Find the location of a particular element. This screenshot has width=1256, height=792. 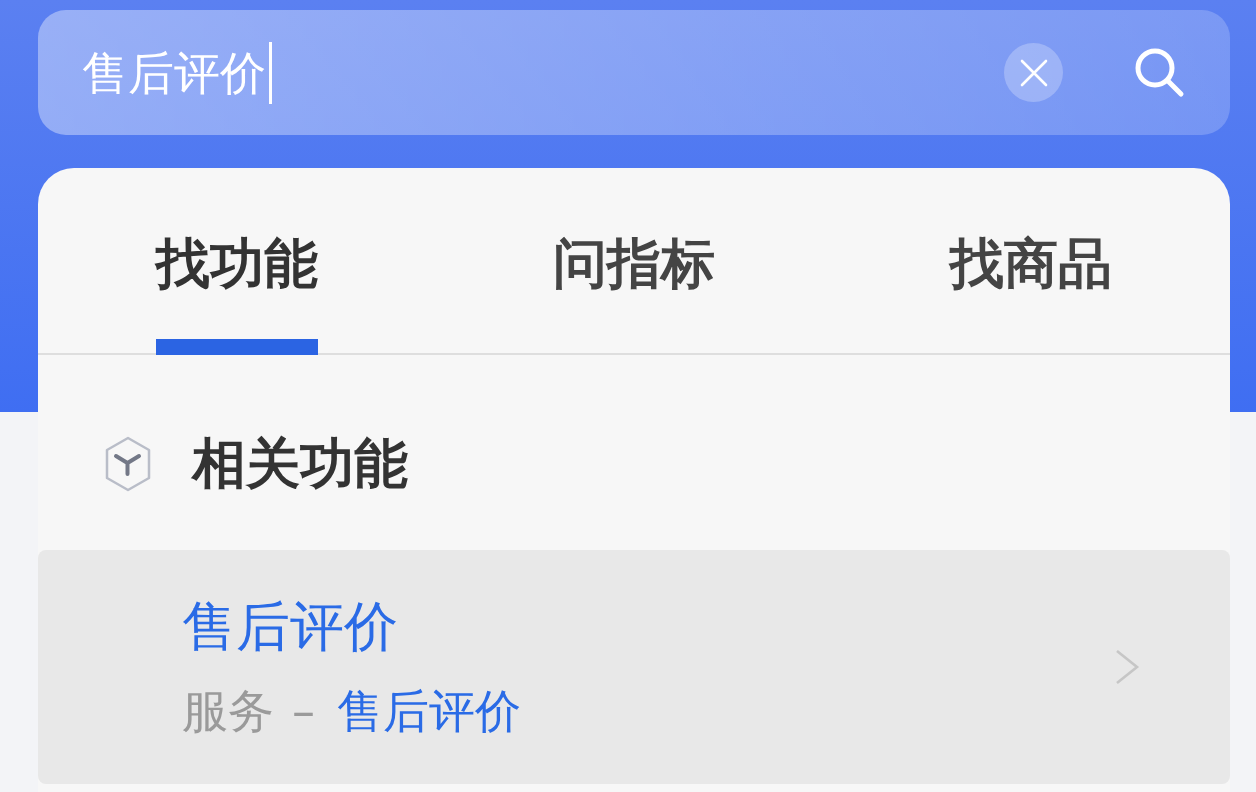

search-icon is located at coordinates (1159, 72).